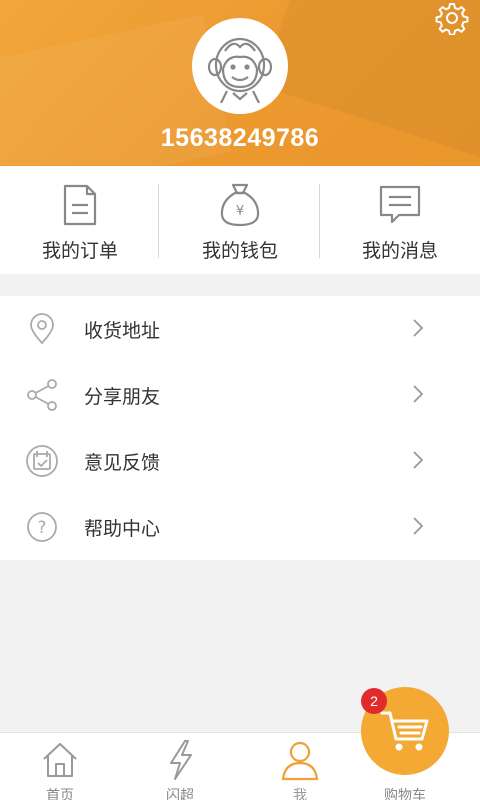 The width and height of the screenshot is (480, 800). I want to click on tab-home: 首页, so click(60, 766).